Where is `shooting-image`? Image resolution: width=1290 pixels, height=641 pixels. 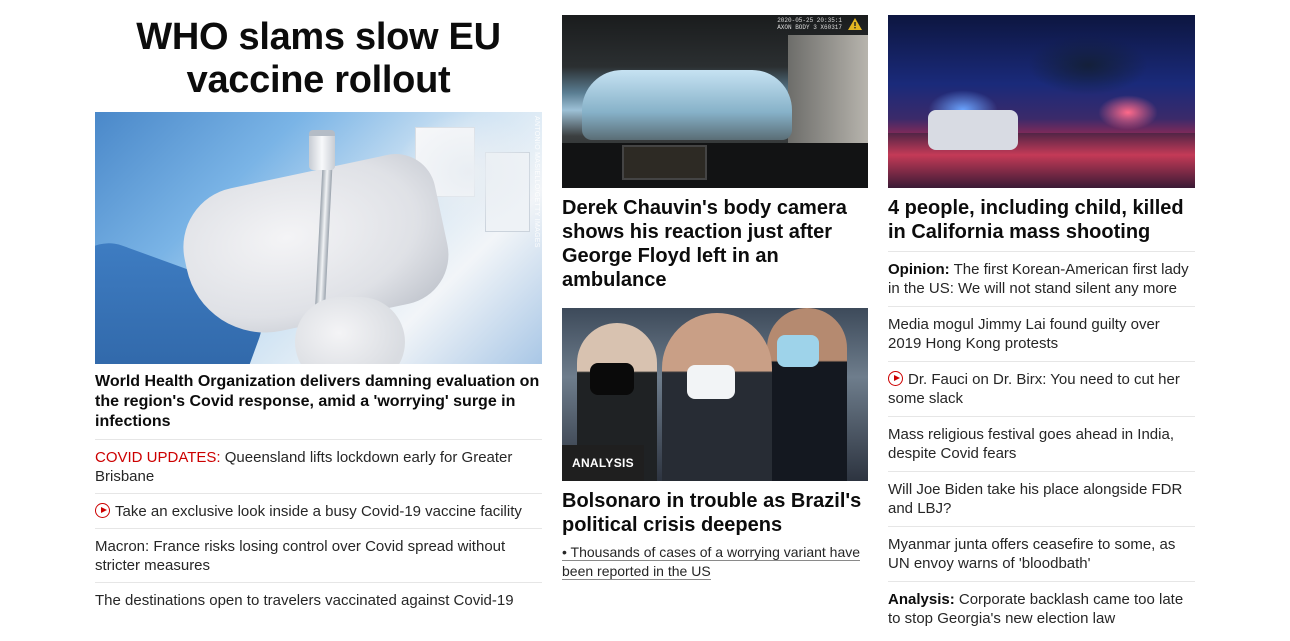 shooting-image is located at coordinates (1041, 101).